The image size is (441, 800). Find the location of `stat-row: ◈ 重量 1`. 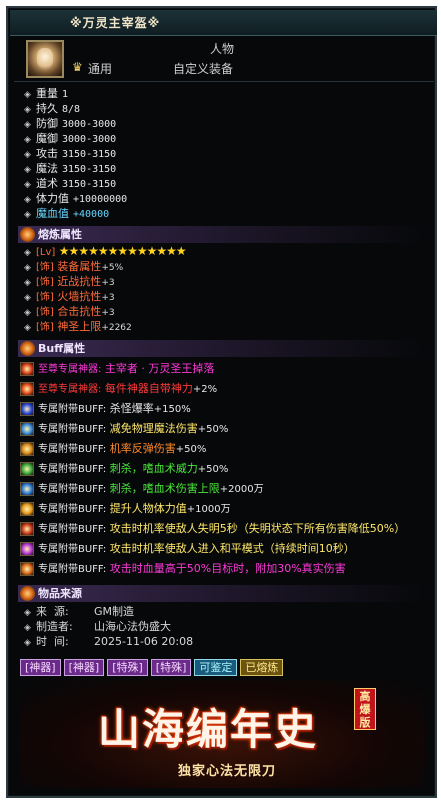

stat-row: ◈ 重量 1 is located at coordinates (75, 93).